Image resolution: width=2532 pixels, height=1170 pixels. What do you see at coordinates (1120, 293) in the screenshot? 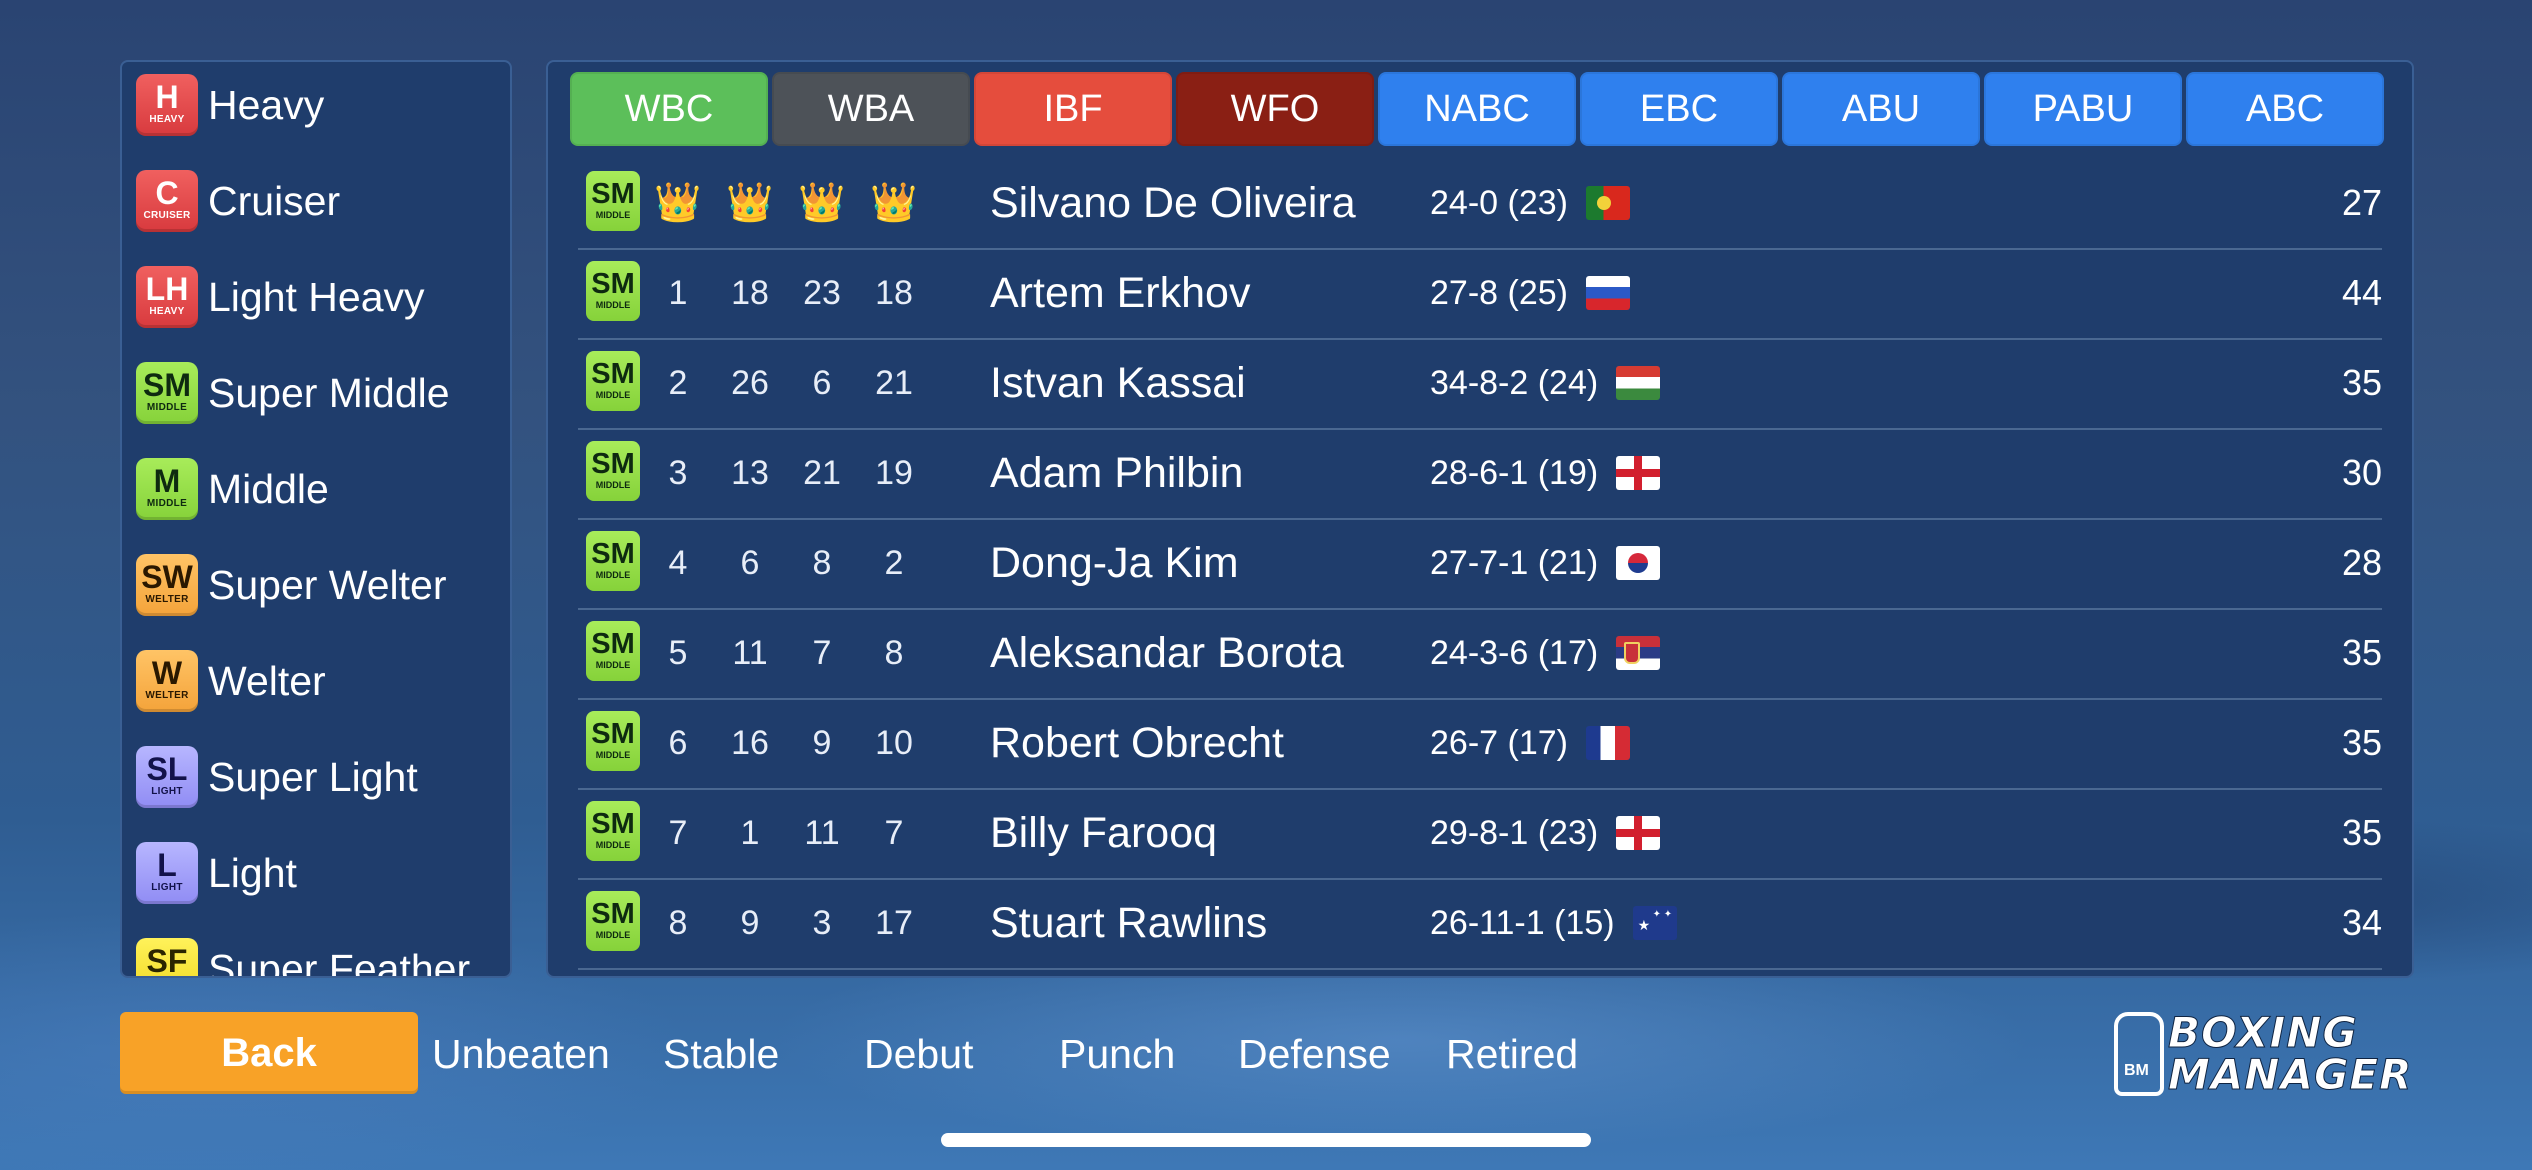
I see `boxer-name: Artem Erkhov` at bounding box center [1120, 293].